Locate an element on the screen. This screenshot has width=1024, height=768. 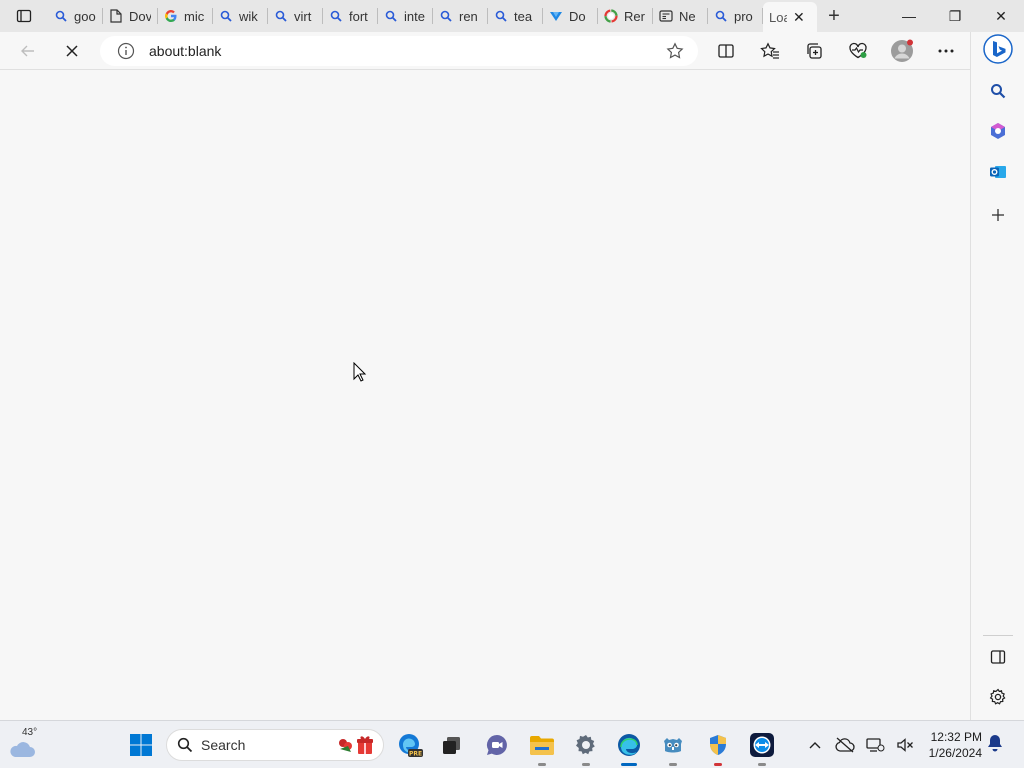
tab-label: tea is located at coordinates (523, 16).